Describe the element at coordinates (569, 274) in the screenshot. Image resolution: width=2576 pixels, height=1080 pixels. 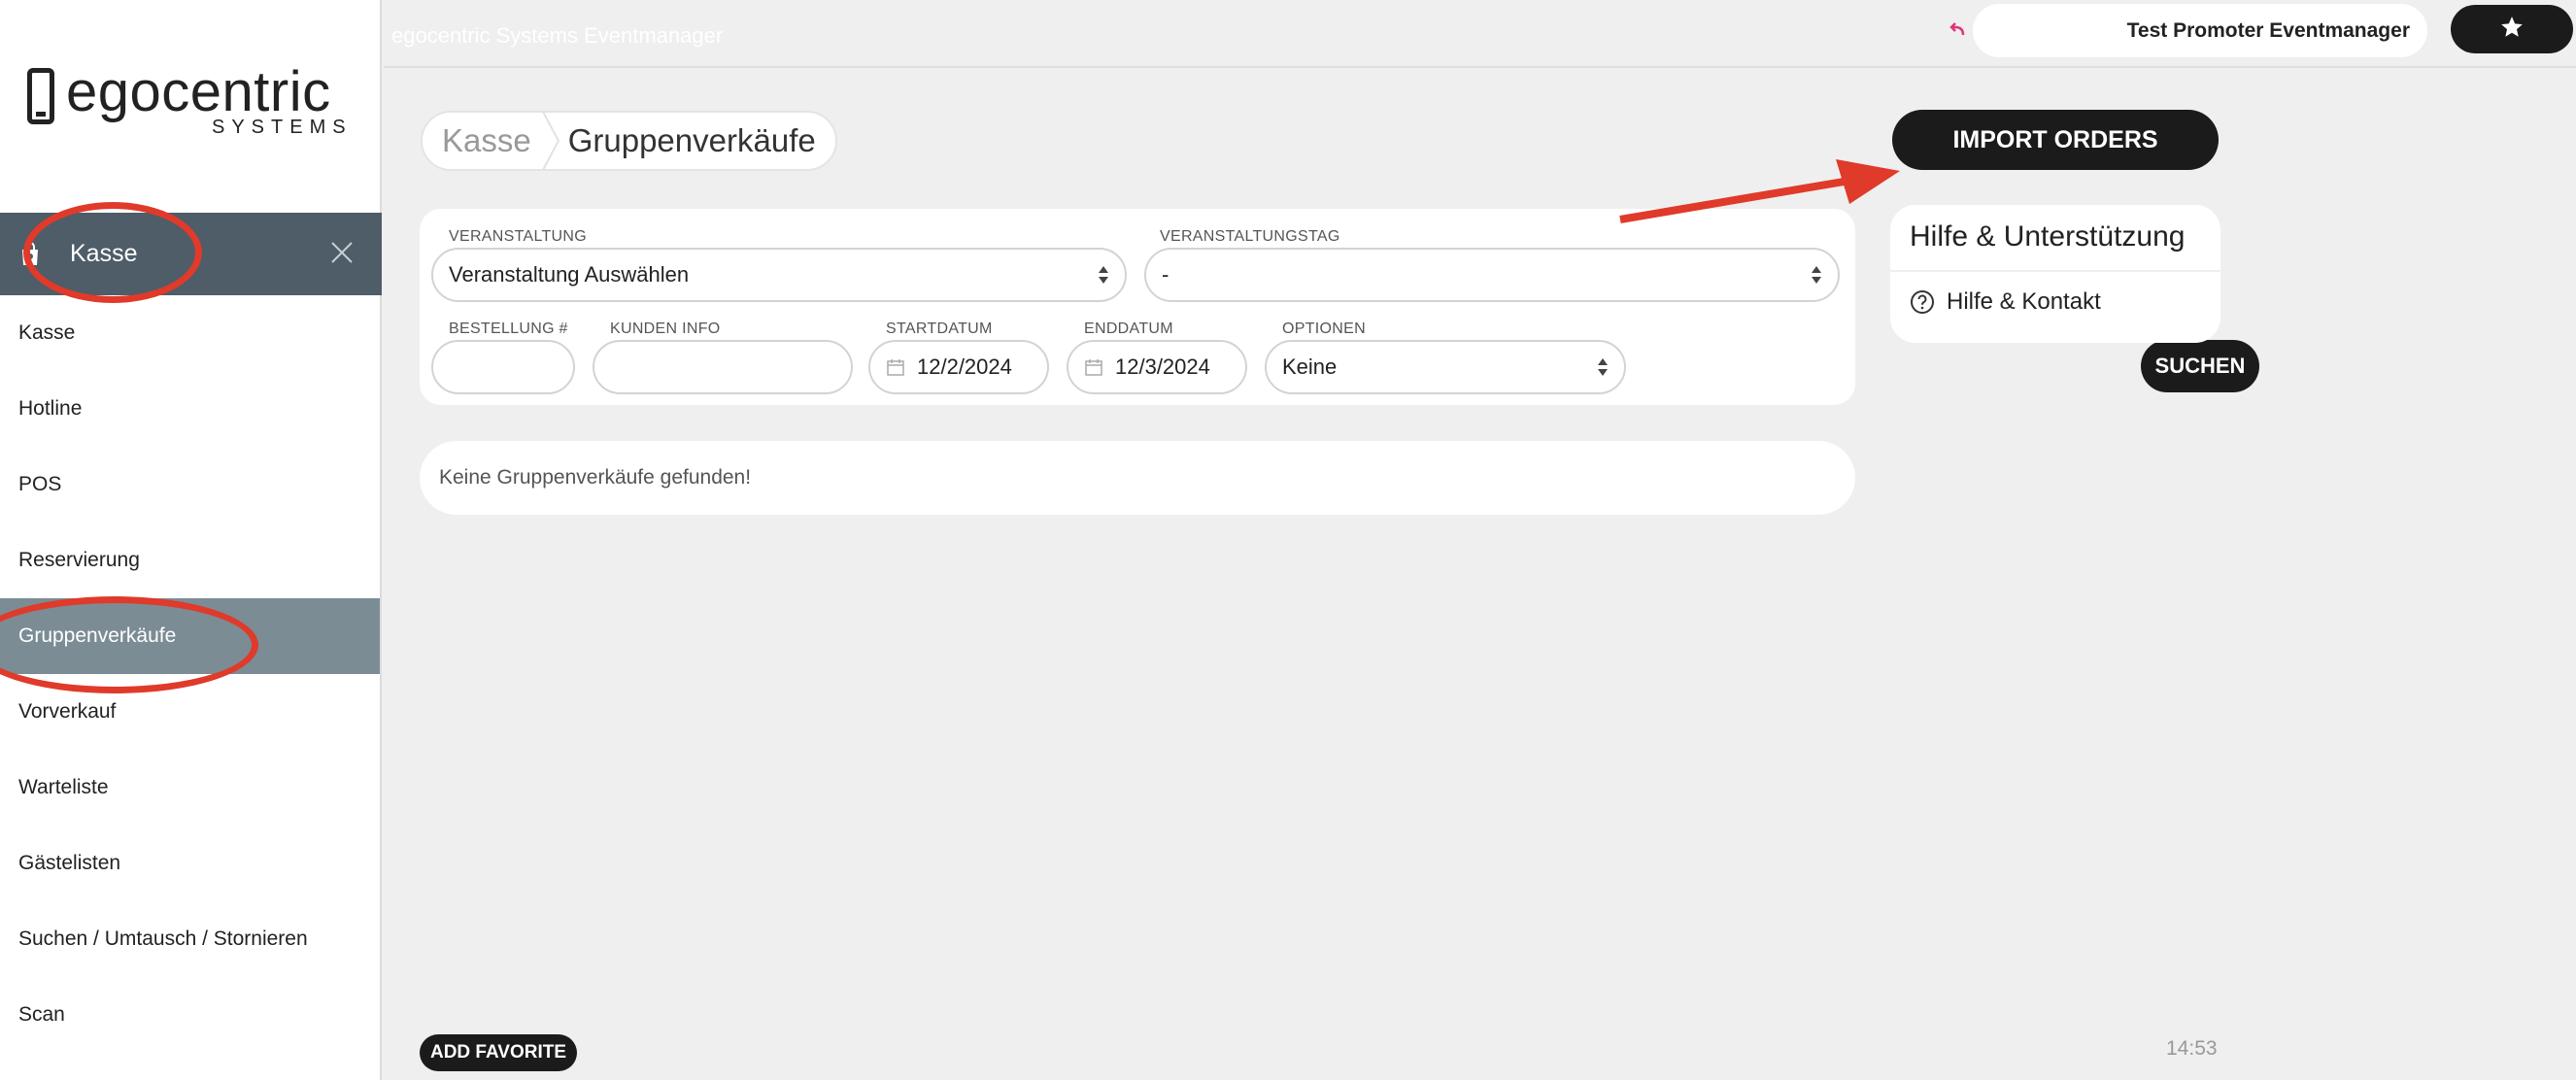
I see `veranstaltung-value: Veranstaltung Auswählen` at that location.